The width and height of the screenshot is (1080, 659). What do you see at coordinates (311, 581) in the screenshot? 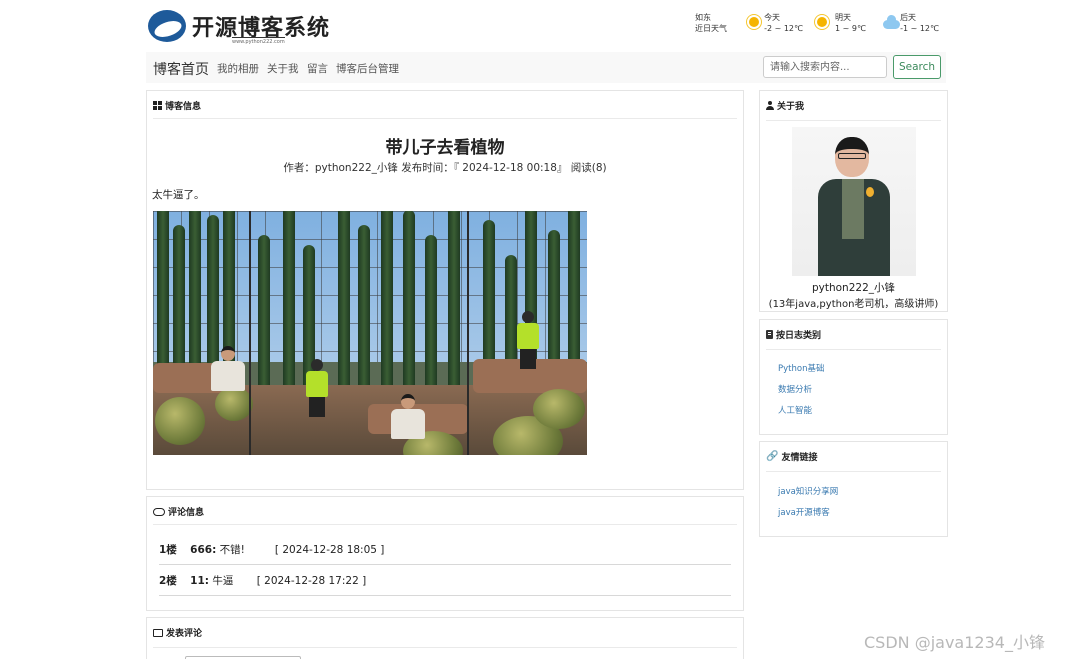
I see `comment-time: [ 2024-12-28 17:22 ]` at bounding box center [311, 581].